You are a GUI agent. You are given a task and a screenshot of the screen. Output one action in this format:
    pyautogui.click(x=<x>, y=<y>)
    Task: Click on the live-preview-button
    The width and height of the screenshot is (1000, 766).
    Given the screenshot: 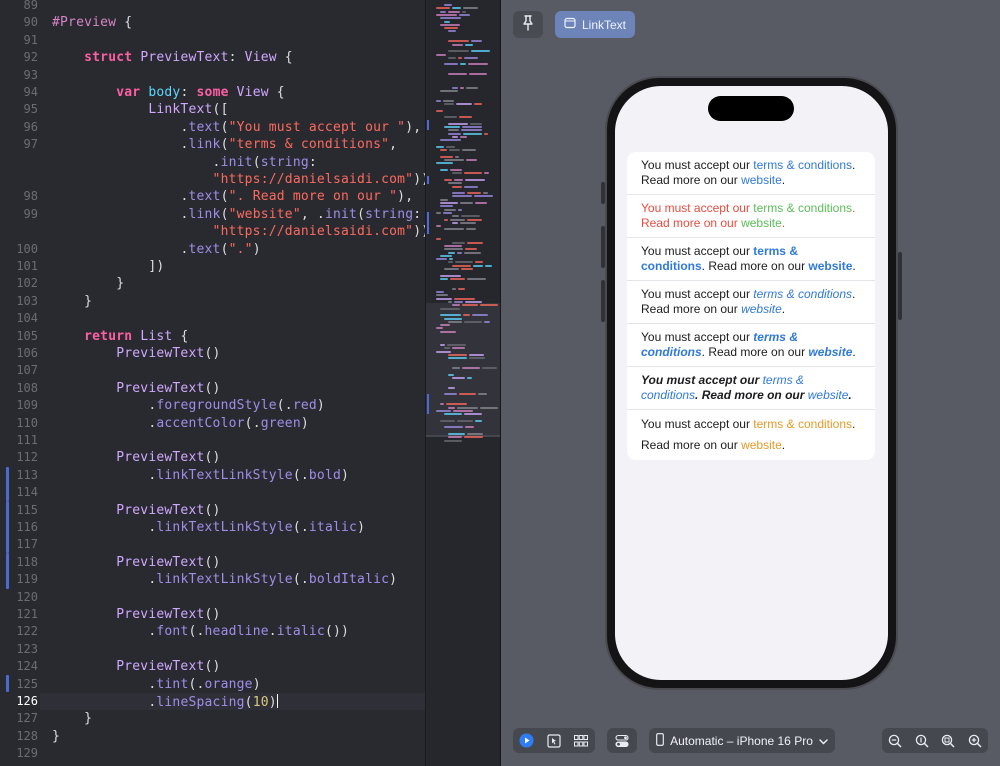 What is the action you would take?
    pyautogui.click(x=527, y=741)
    